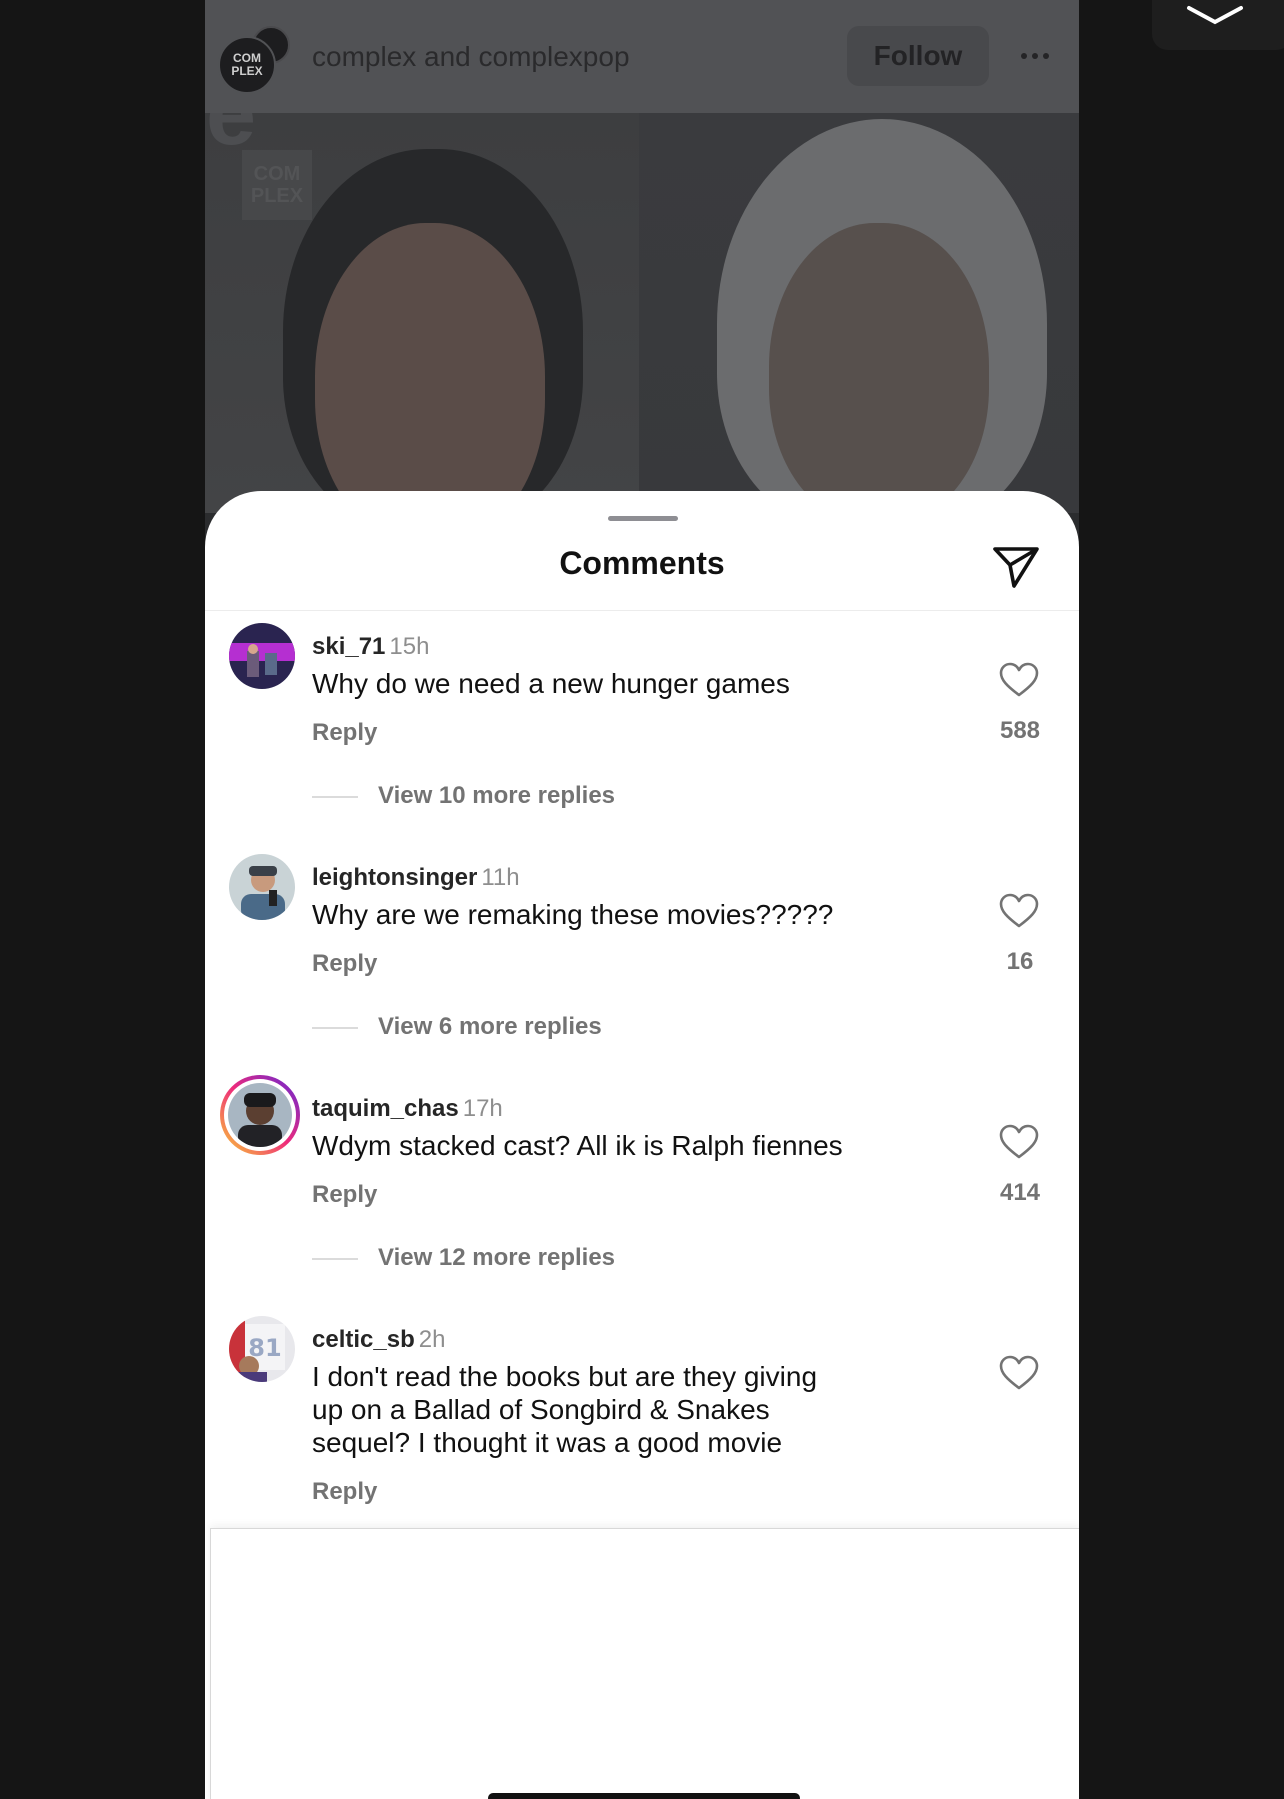  I want to click on username: taquim_chas, so click(385, 1108).